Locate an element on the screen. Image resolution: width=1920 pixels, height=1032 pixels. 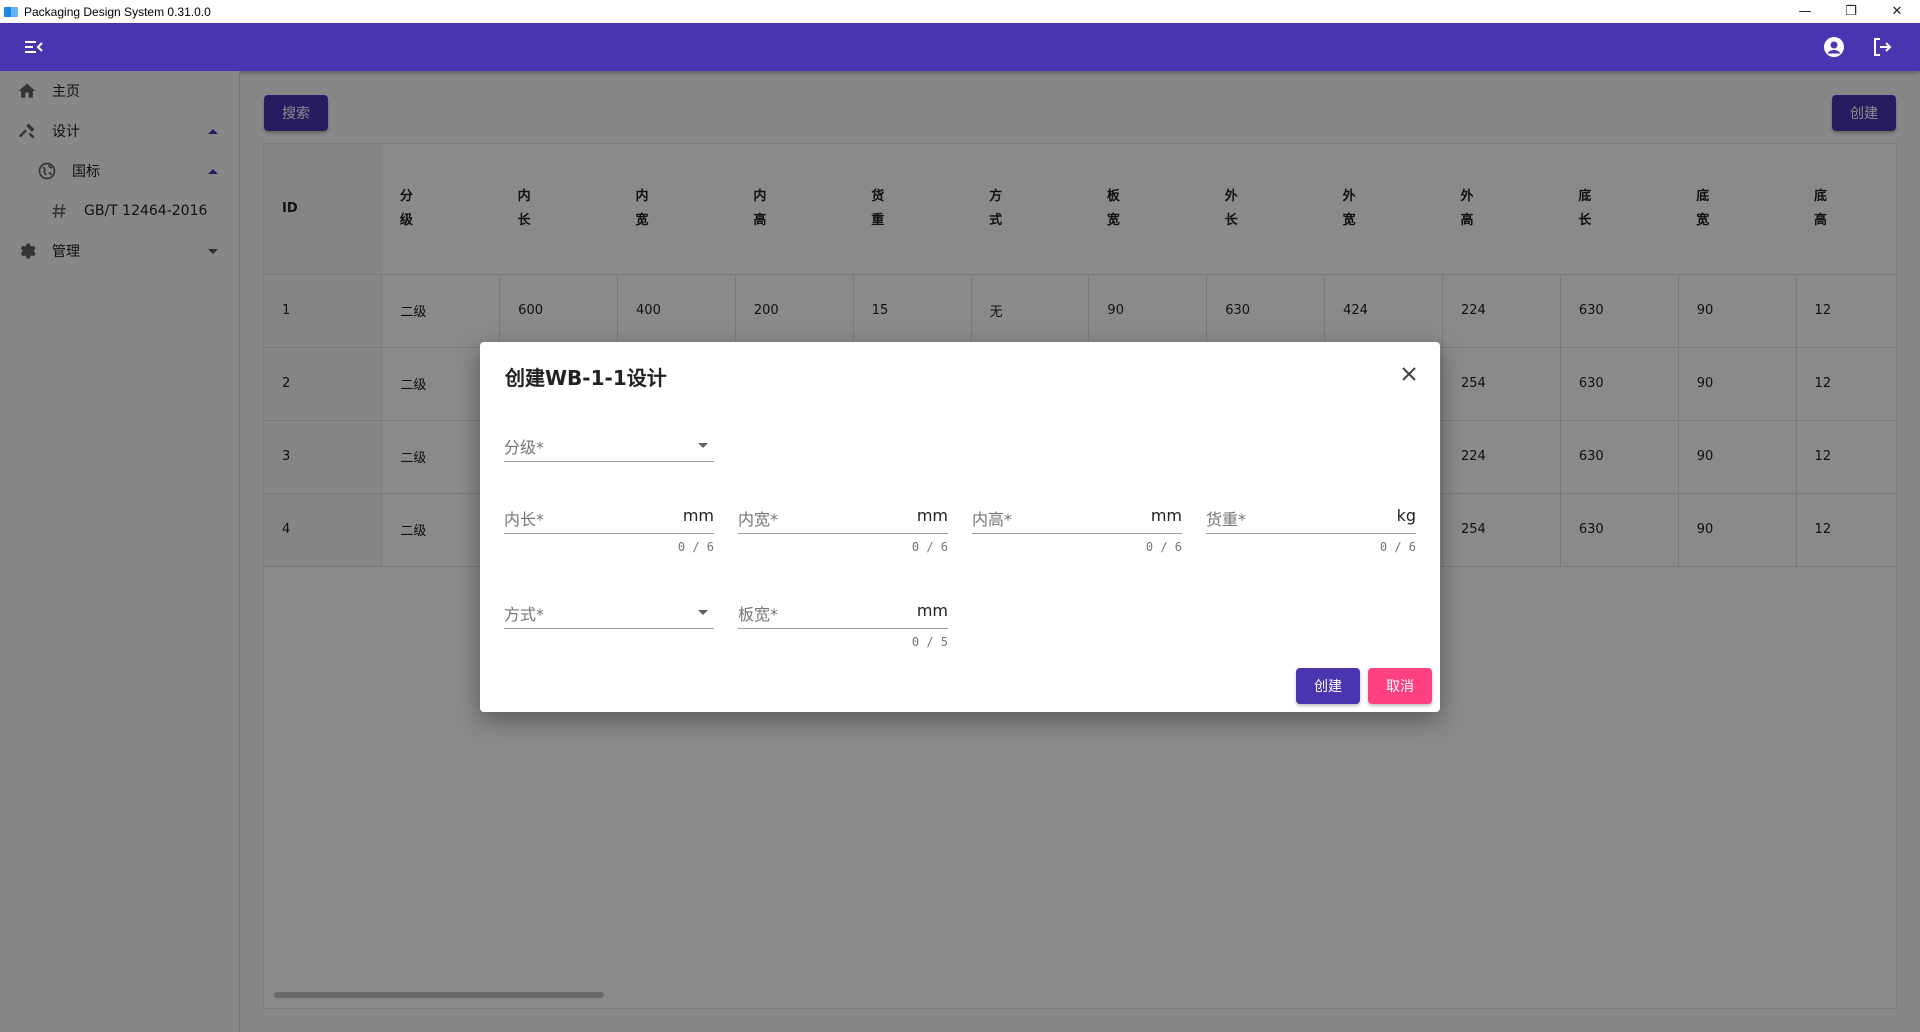
inner-height-label: 内高* is located at coordinates (992, 519).